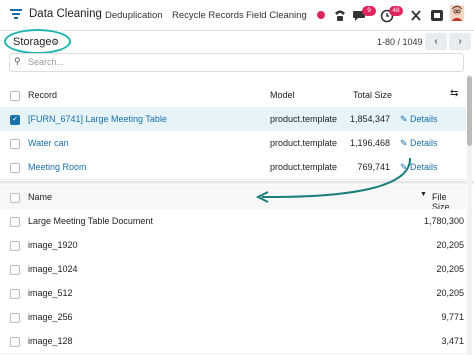  What do you see at coordinates (32, 42) in the screenshot?
I see `breadcrumb: Storage` at bounding box center [32, 42].